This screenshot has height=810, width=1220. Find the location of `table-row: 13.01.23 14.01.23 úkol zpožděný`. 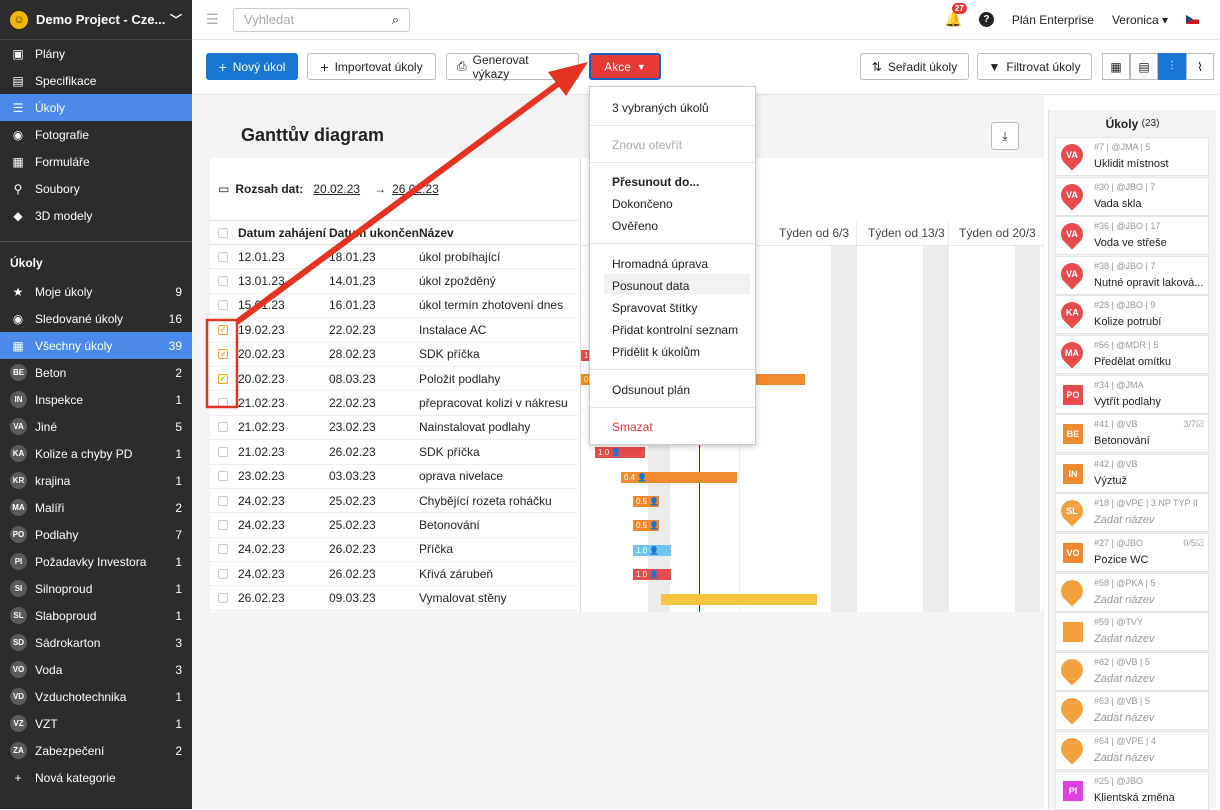

table-row: 13.01.23 14.01.23 úkol zpožděný is located at coordinates (394, 281).